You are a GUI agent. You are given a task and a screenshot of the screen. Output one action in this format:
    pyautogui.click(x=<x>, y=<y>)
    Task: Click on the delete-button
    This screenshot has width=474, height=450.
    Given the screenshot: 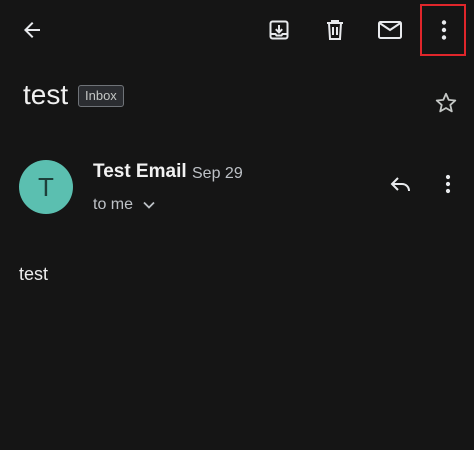 What is the action you would take?
    pyautogui.click(x=335, y=30)
    